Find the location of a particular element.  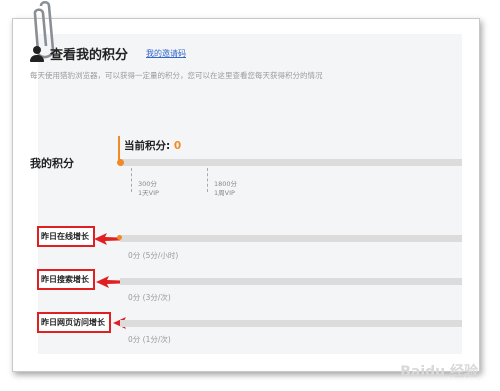

page-title: 查看我的积分 is located at coordinates (89, 55).